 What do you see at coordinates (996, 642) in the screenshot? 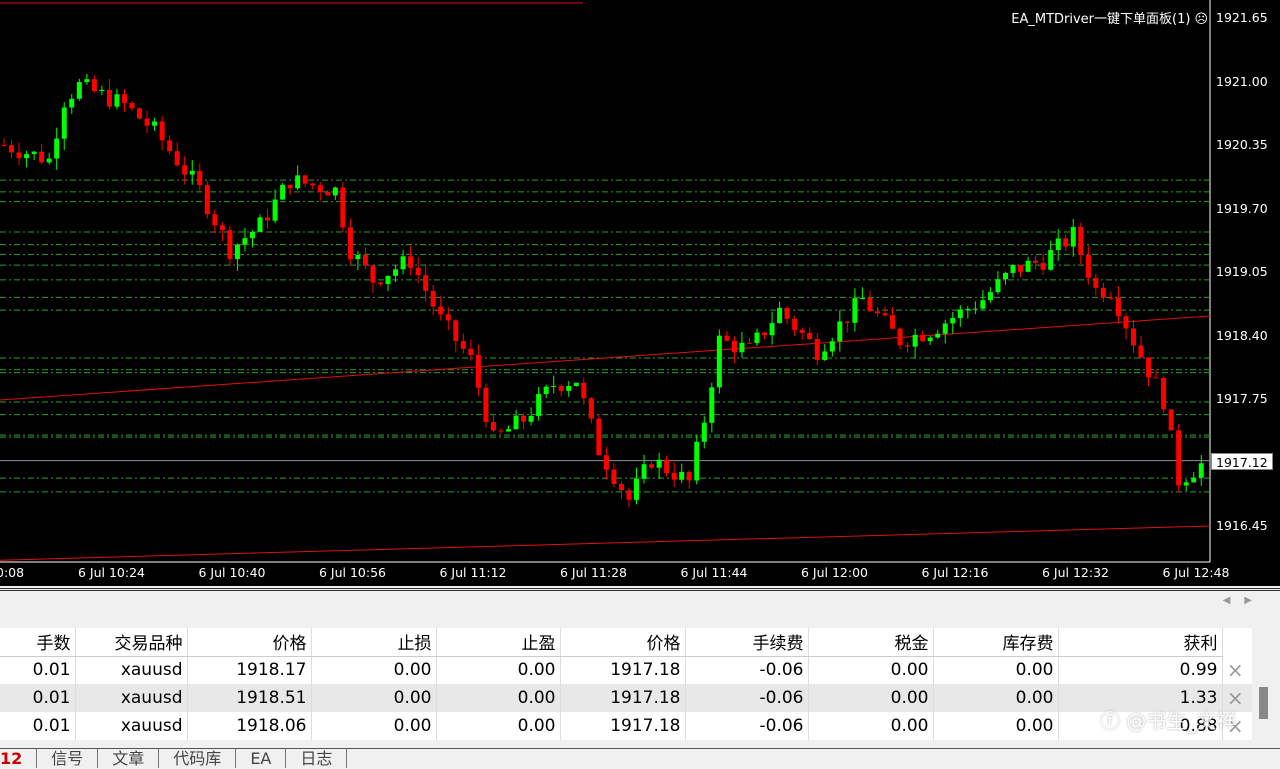
I see `column-header: 库存费` at bounding box center [996, 642].